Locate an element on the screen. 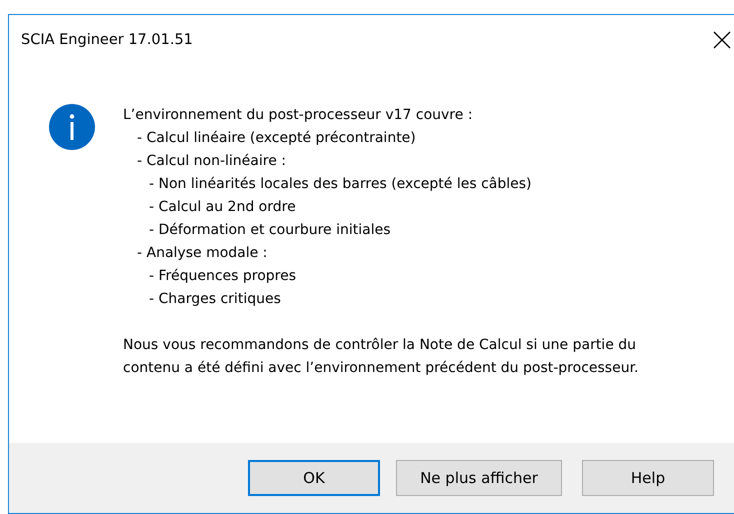 This screenshot has height=514, width=734. info-icon is located at coordinates (72, 127).